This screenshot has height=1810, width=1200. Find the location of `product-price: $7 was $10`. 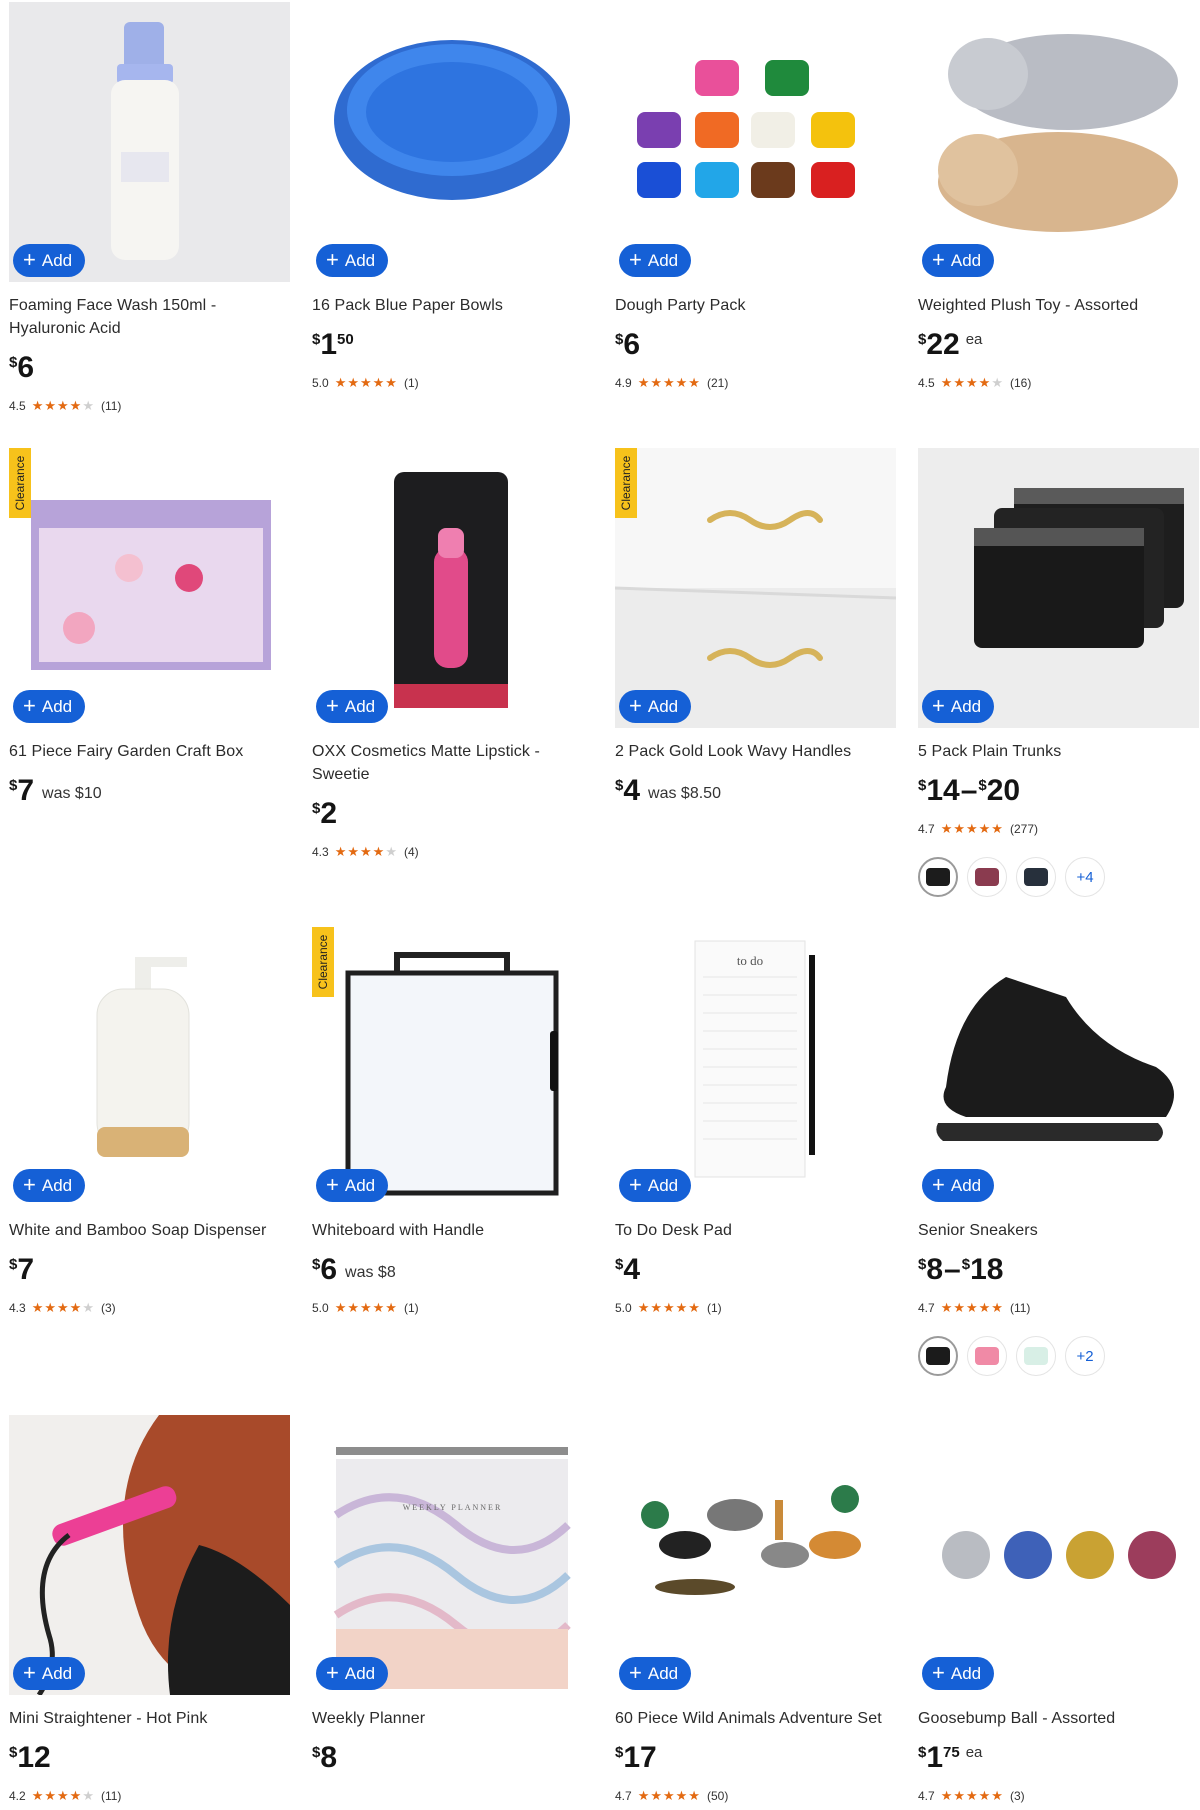

product-price: $7 was $10 is located at coordinates (55, 790).